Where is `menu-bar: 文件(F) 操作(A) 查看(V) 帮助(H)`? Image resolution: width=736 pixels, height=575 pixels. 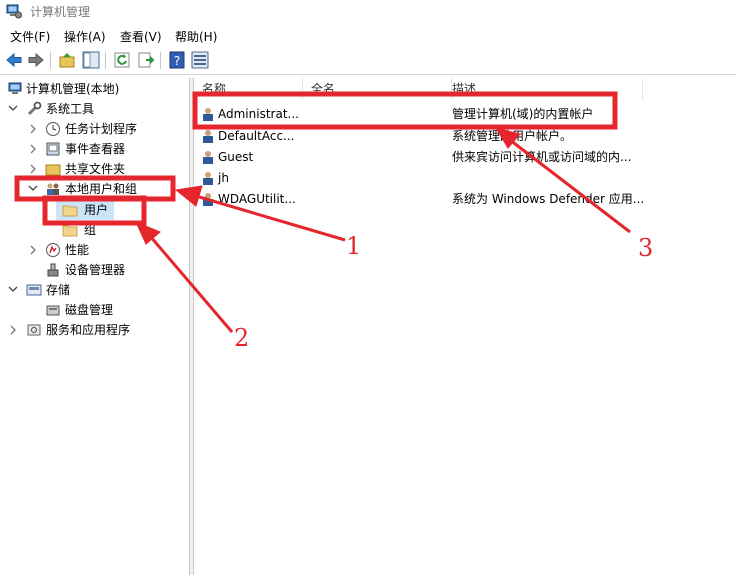 menu-bar: 文件(F) 操作(A) 查看(V) 帮助(H) is located at coordinates (368, 36).